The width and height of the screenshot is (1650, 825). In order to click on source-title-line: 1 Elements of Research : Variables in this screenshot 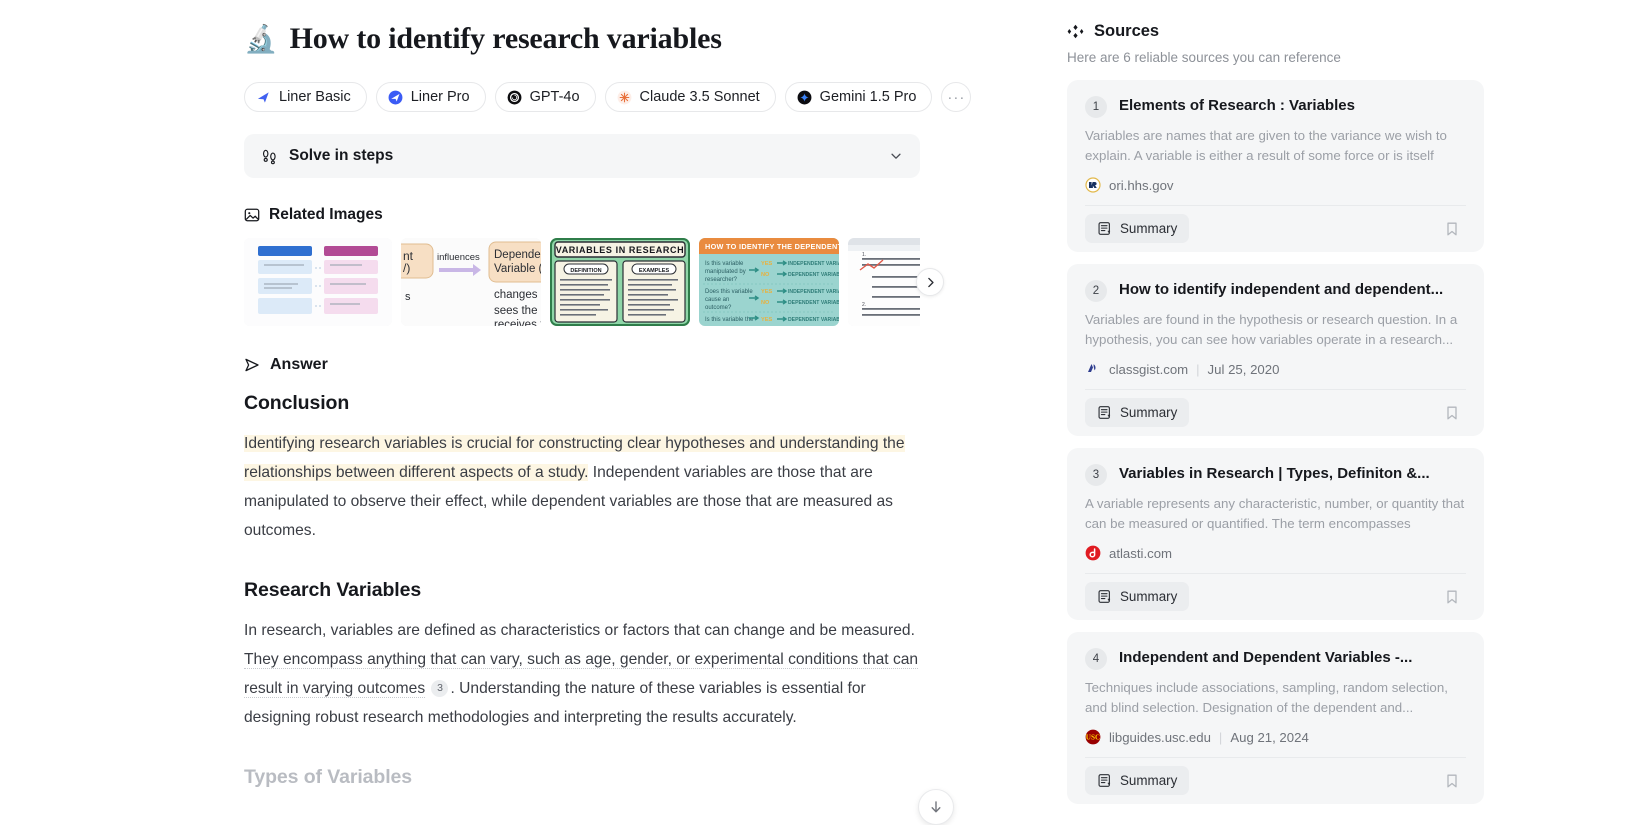, I will do `click(1275, 106)`.